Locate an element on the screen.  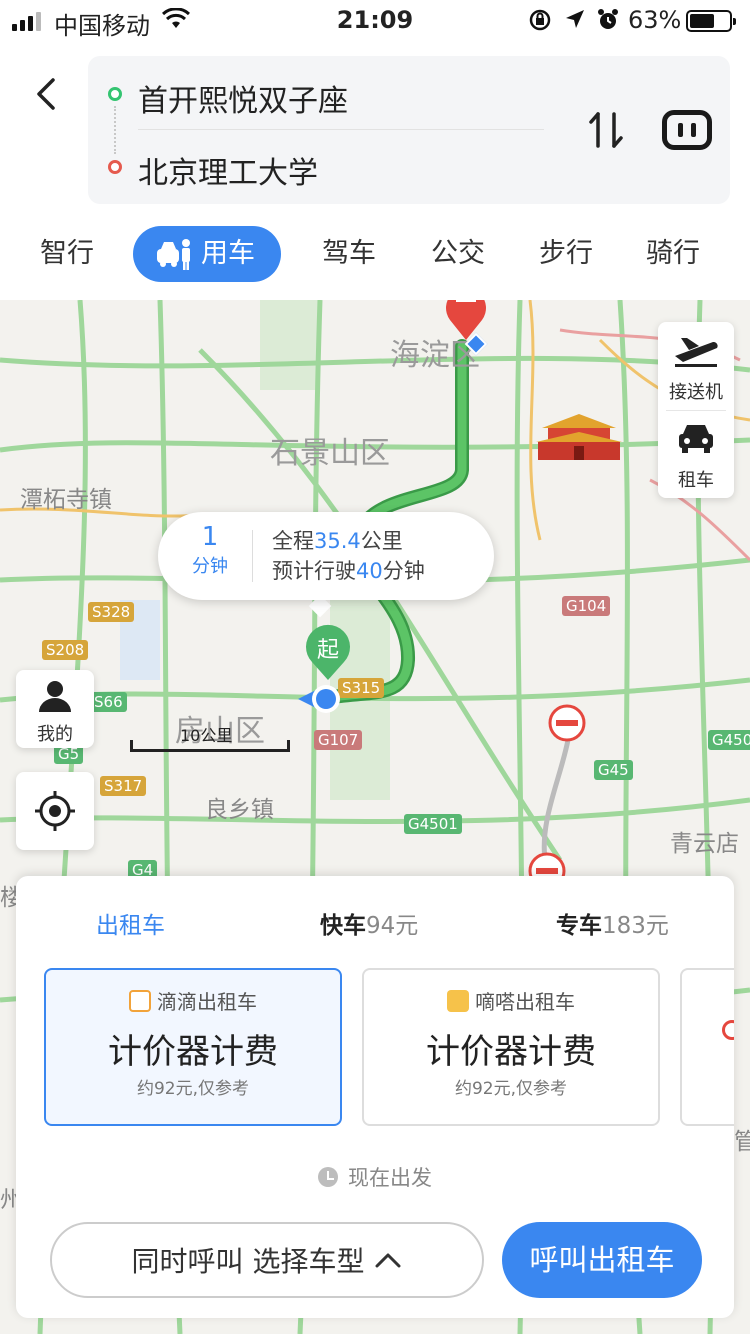
dida-logo-icon is located at coordinates (458, 1000).